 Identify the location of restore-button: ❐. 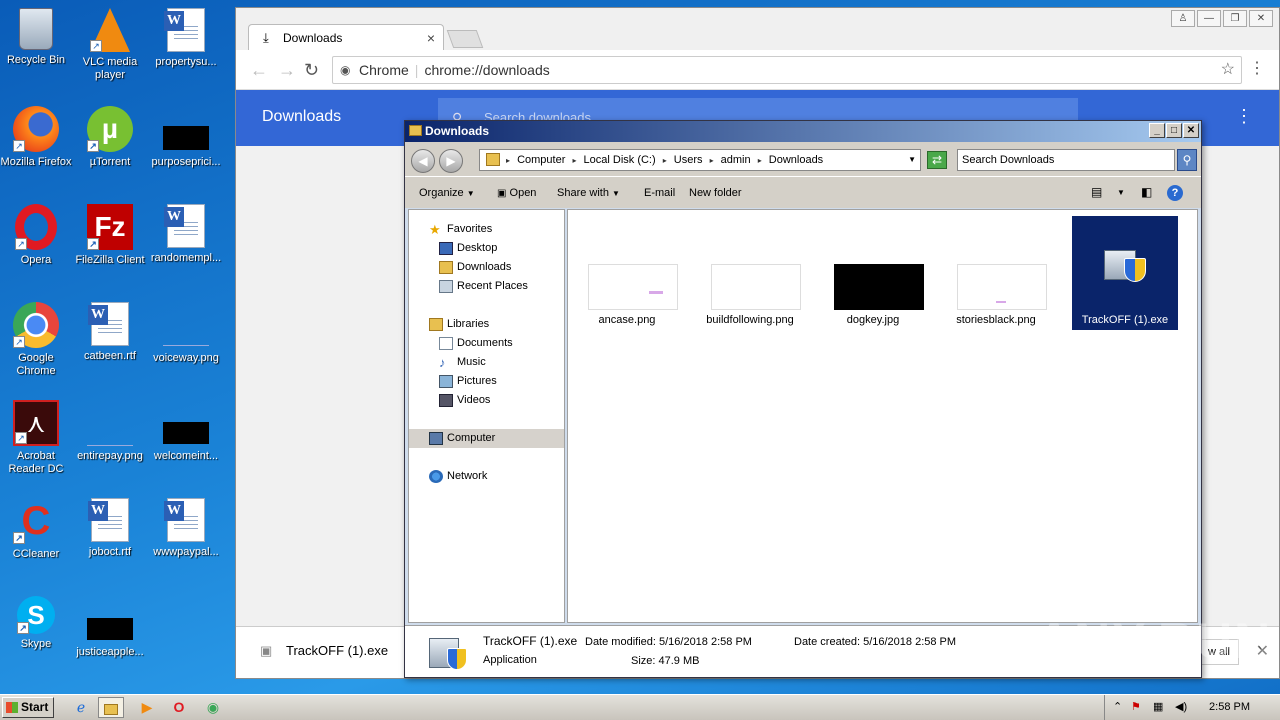
(1235, 18).